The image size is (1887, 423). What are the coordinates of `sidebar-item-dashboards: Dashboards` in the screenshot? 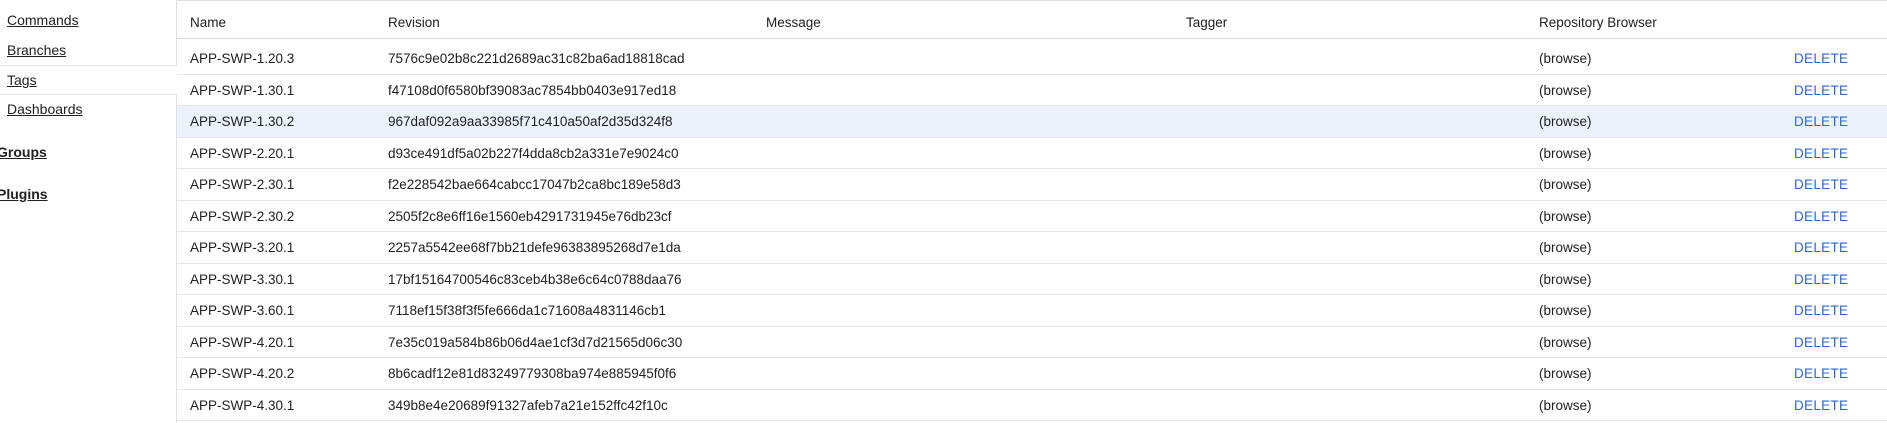 It's located at (45, 109).